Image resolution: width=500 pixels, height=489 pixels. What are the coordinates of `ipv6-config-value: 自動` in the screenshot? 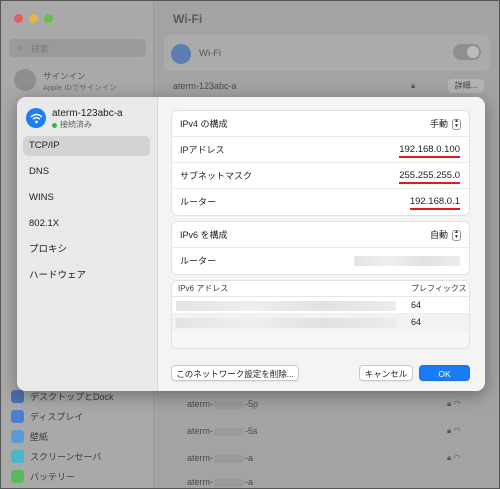 It's located at (438, 235).